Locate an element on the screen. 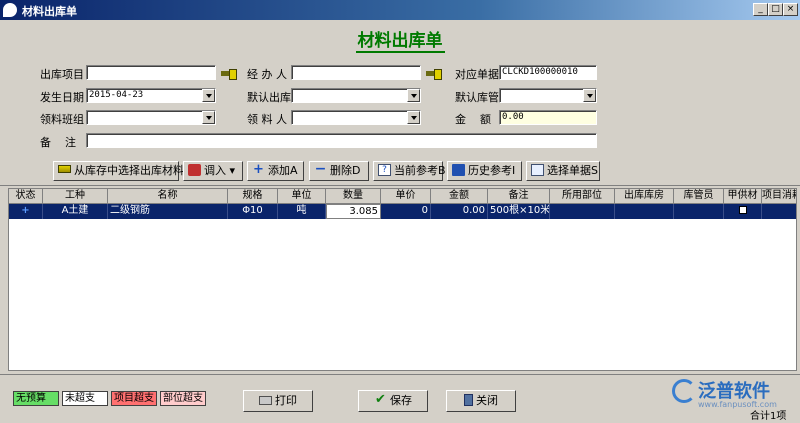 This screenshot has width=800, height=423. cell-spec: Φ10 is located at coordinates (253, 211).